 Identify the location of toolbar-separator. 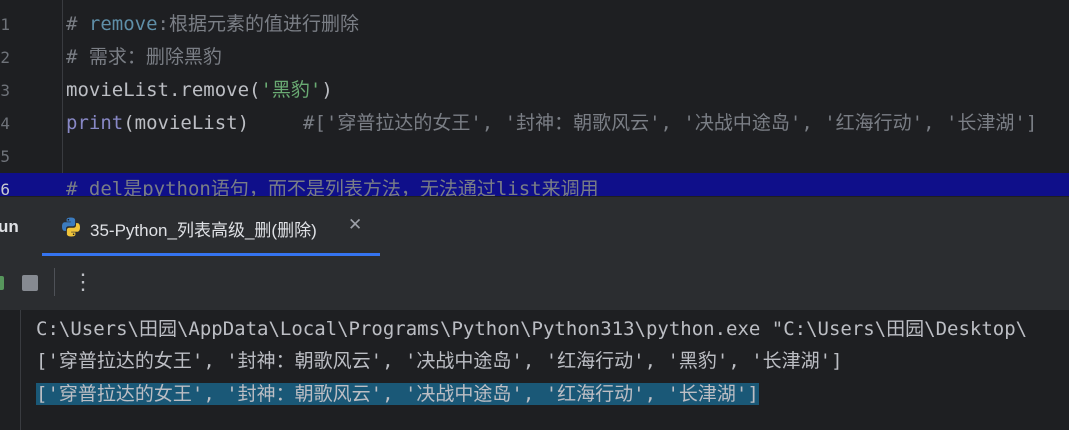
(54, 282).